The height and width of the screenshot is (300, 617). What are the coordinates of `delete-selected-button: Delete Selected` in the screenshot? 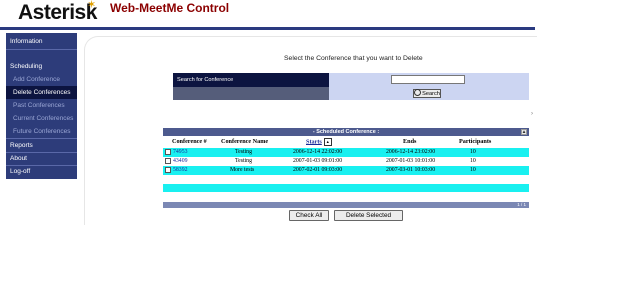 It's located at (368, 215).